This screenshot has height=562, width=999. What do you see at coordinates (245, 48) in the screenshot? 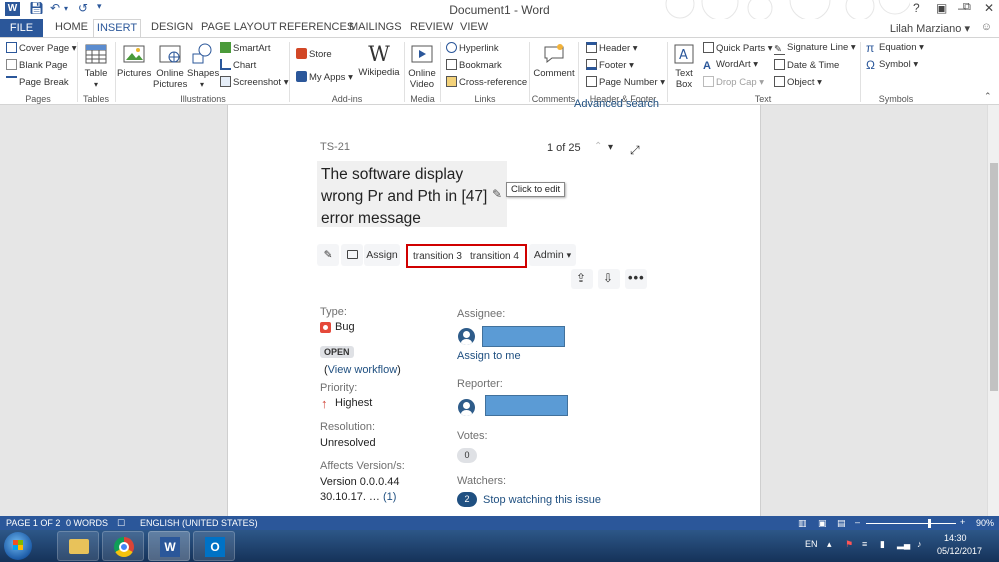
I see `smartart-button: SmartArt` at bounding box center [245, 48].